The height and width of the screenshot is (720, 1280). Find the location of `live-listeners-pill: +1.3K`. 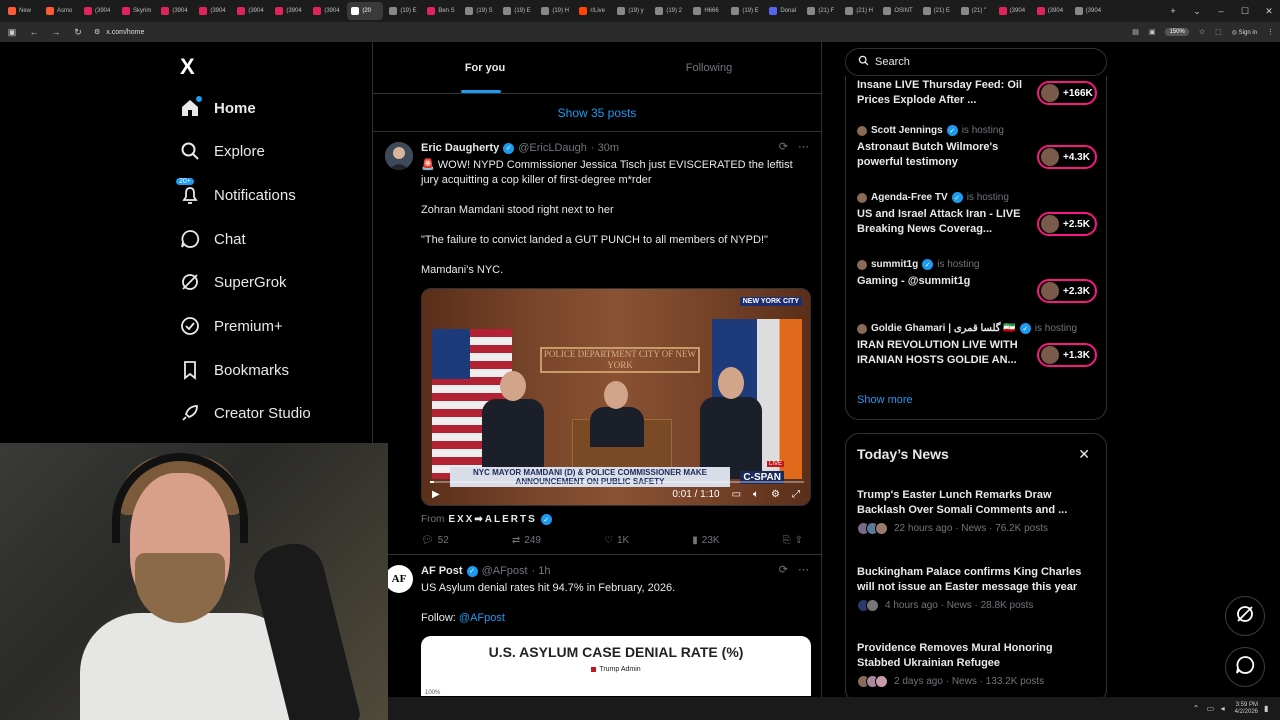

live-listeners-pill: +1.3K is located at coordinates (1067, 355).